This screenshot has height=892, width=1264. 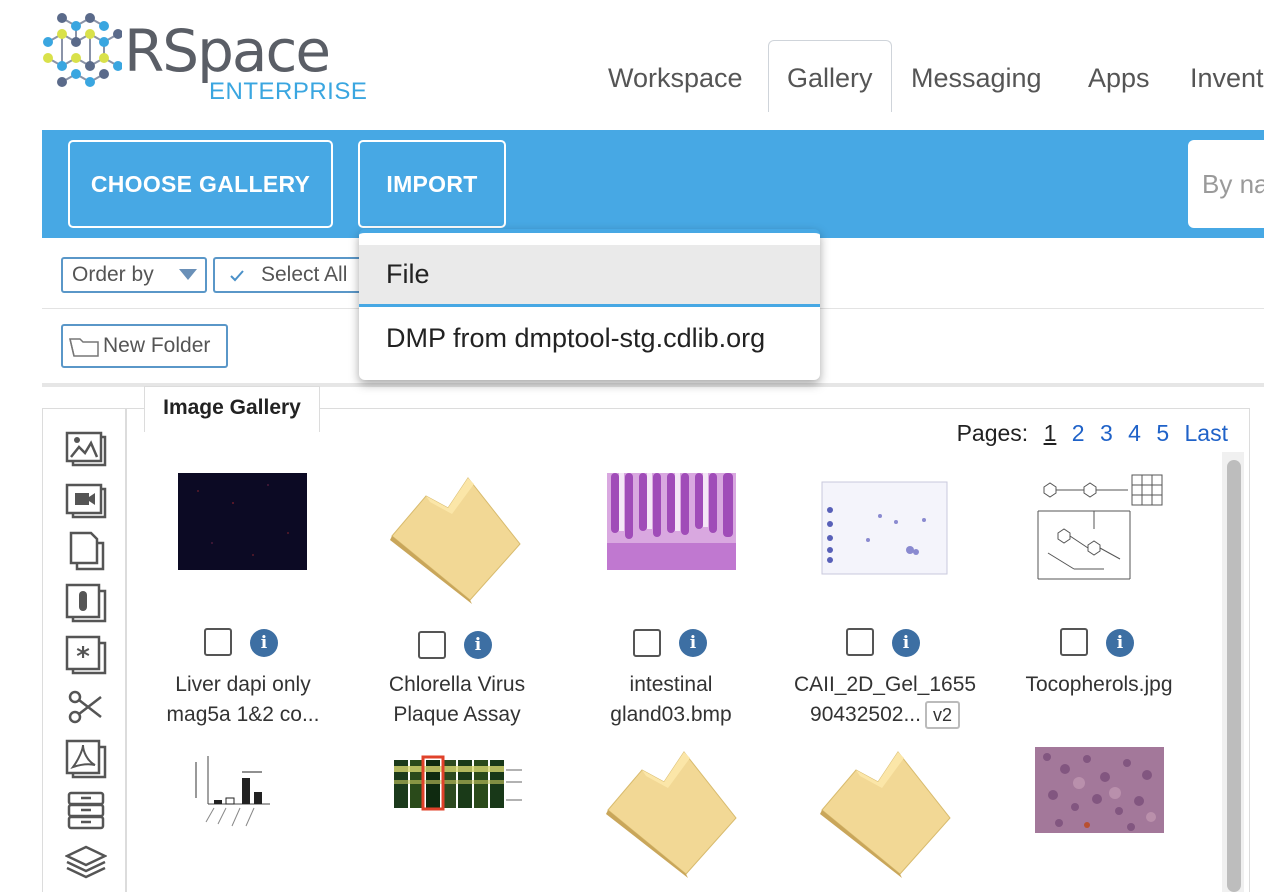 I want to click on bar-chart-thumbnail, so click(x=229, y=792).